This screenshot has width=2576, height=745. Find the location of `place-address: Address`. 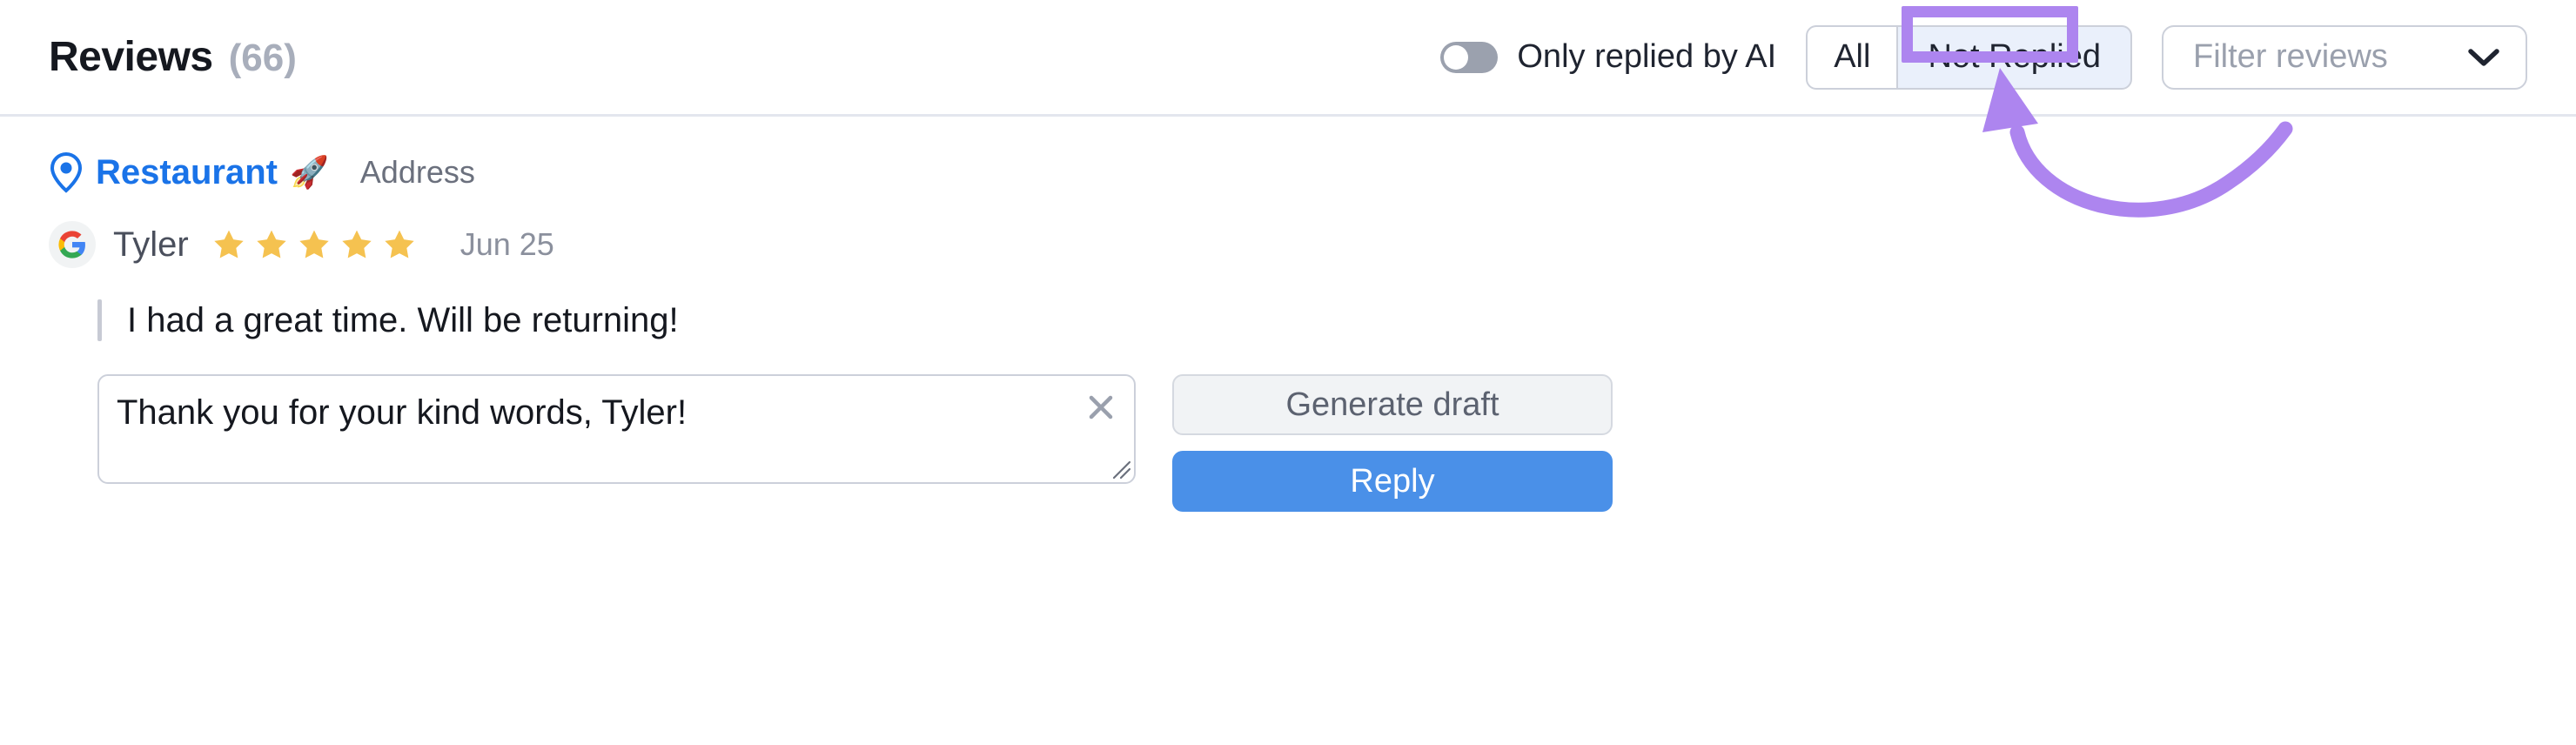

place-address: Address is located at coordinates (417, 172).